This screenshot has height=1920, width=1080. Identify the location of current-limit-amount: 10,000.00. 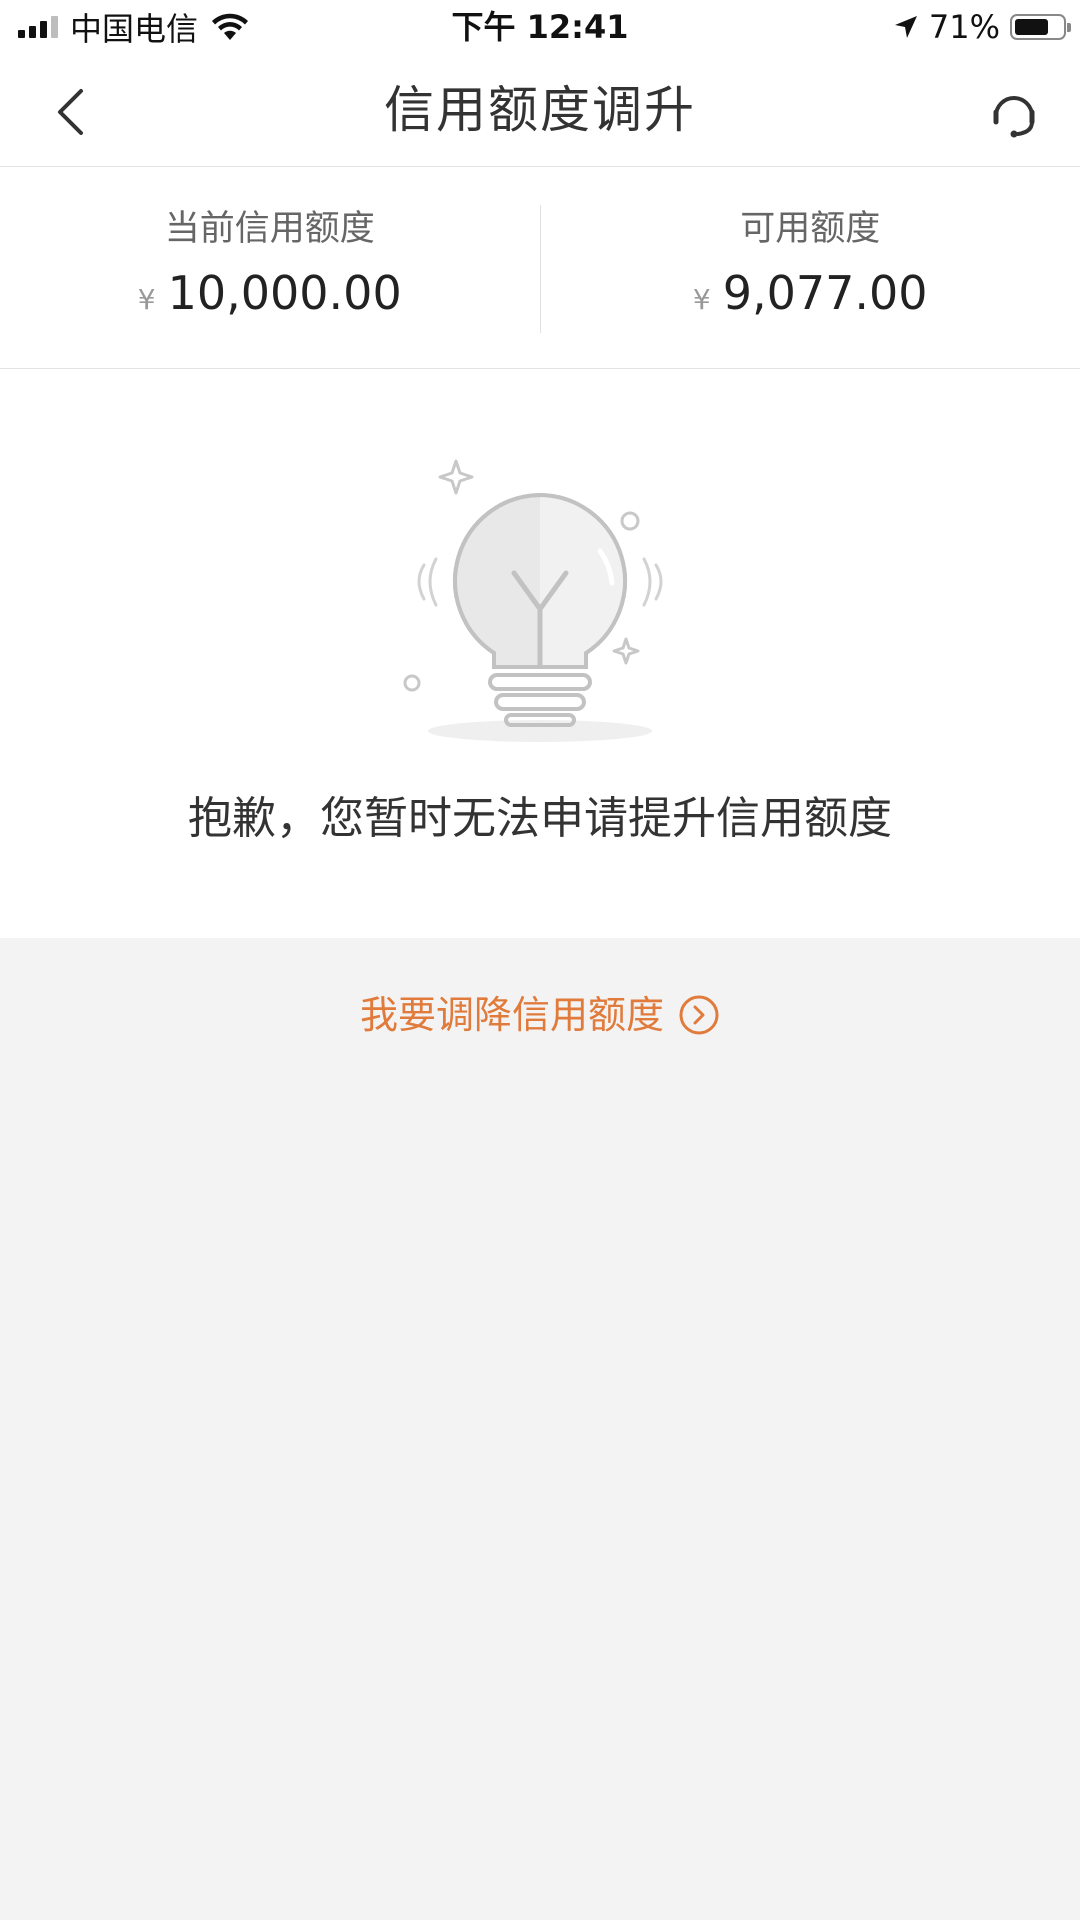
(284, 293).